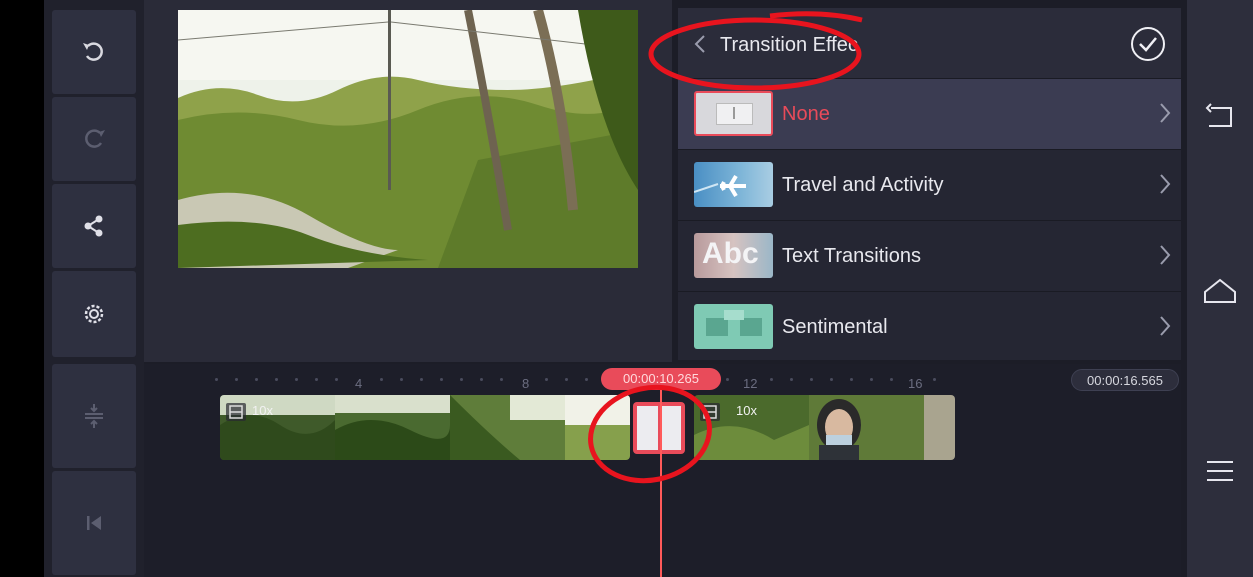 The height and width of the screenshot is (577, 1253). What do you see at coordinates (359, 383) in the screenshot?
I see `ruler-label: 4` at bounding box center [359, 383].